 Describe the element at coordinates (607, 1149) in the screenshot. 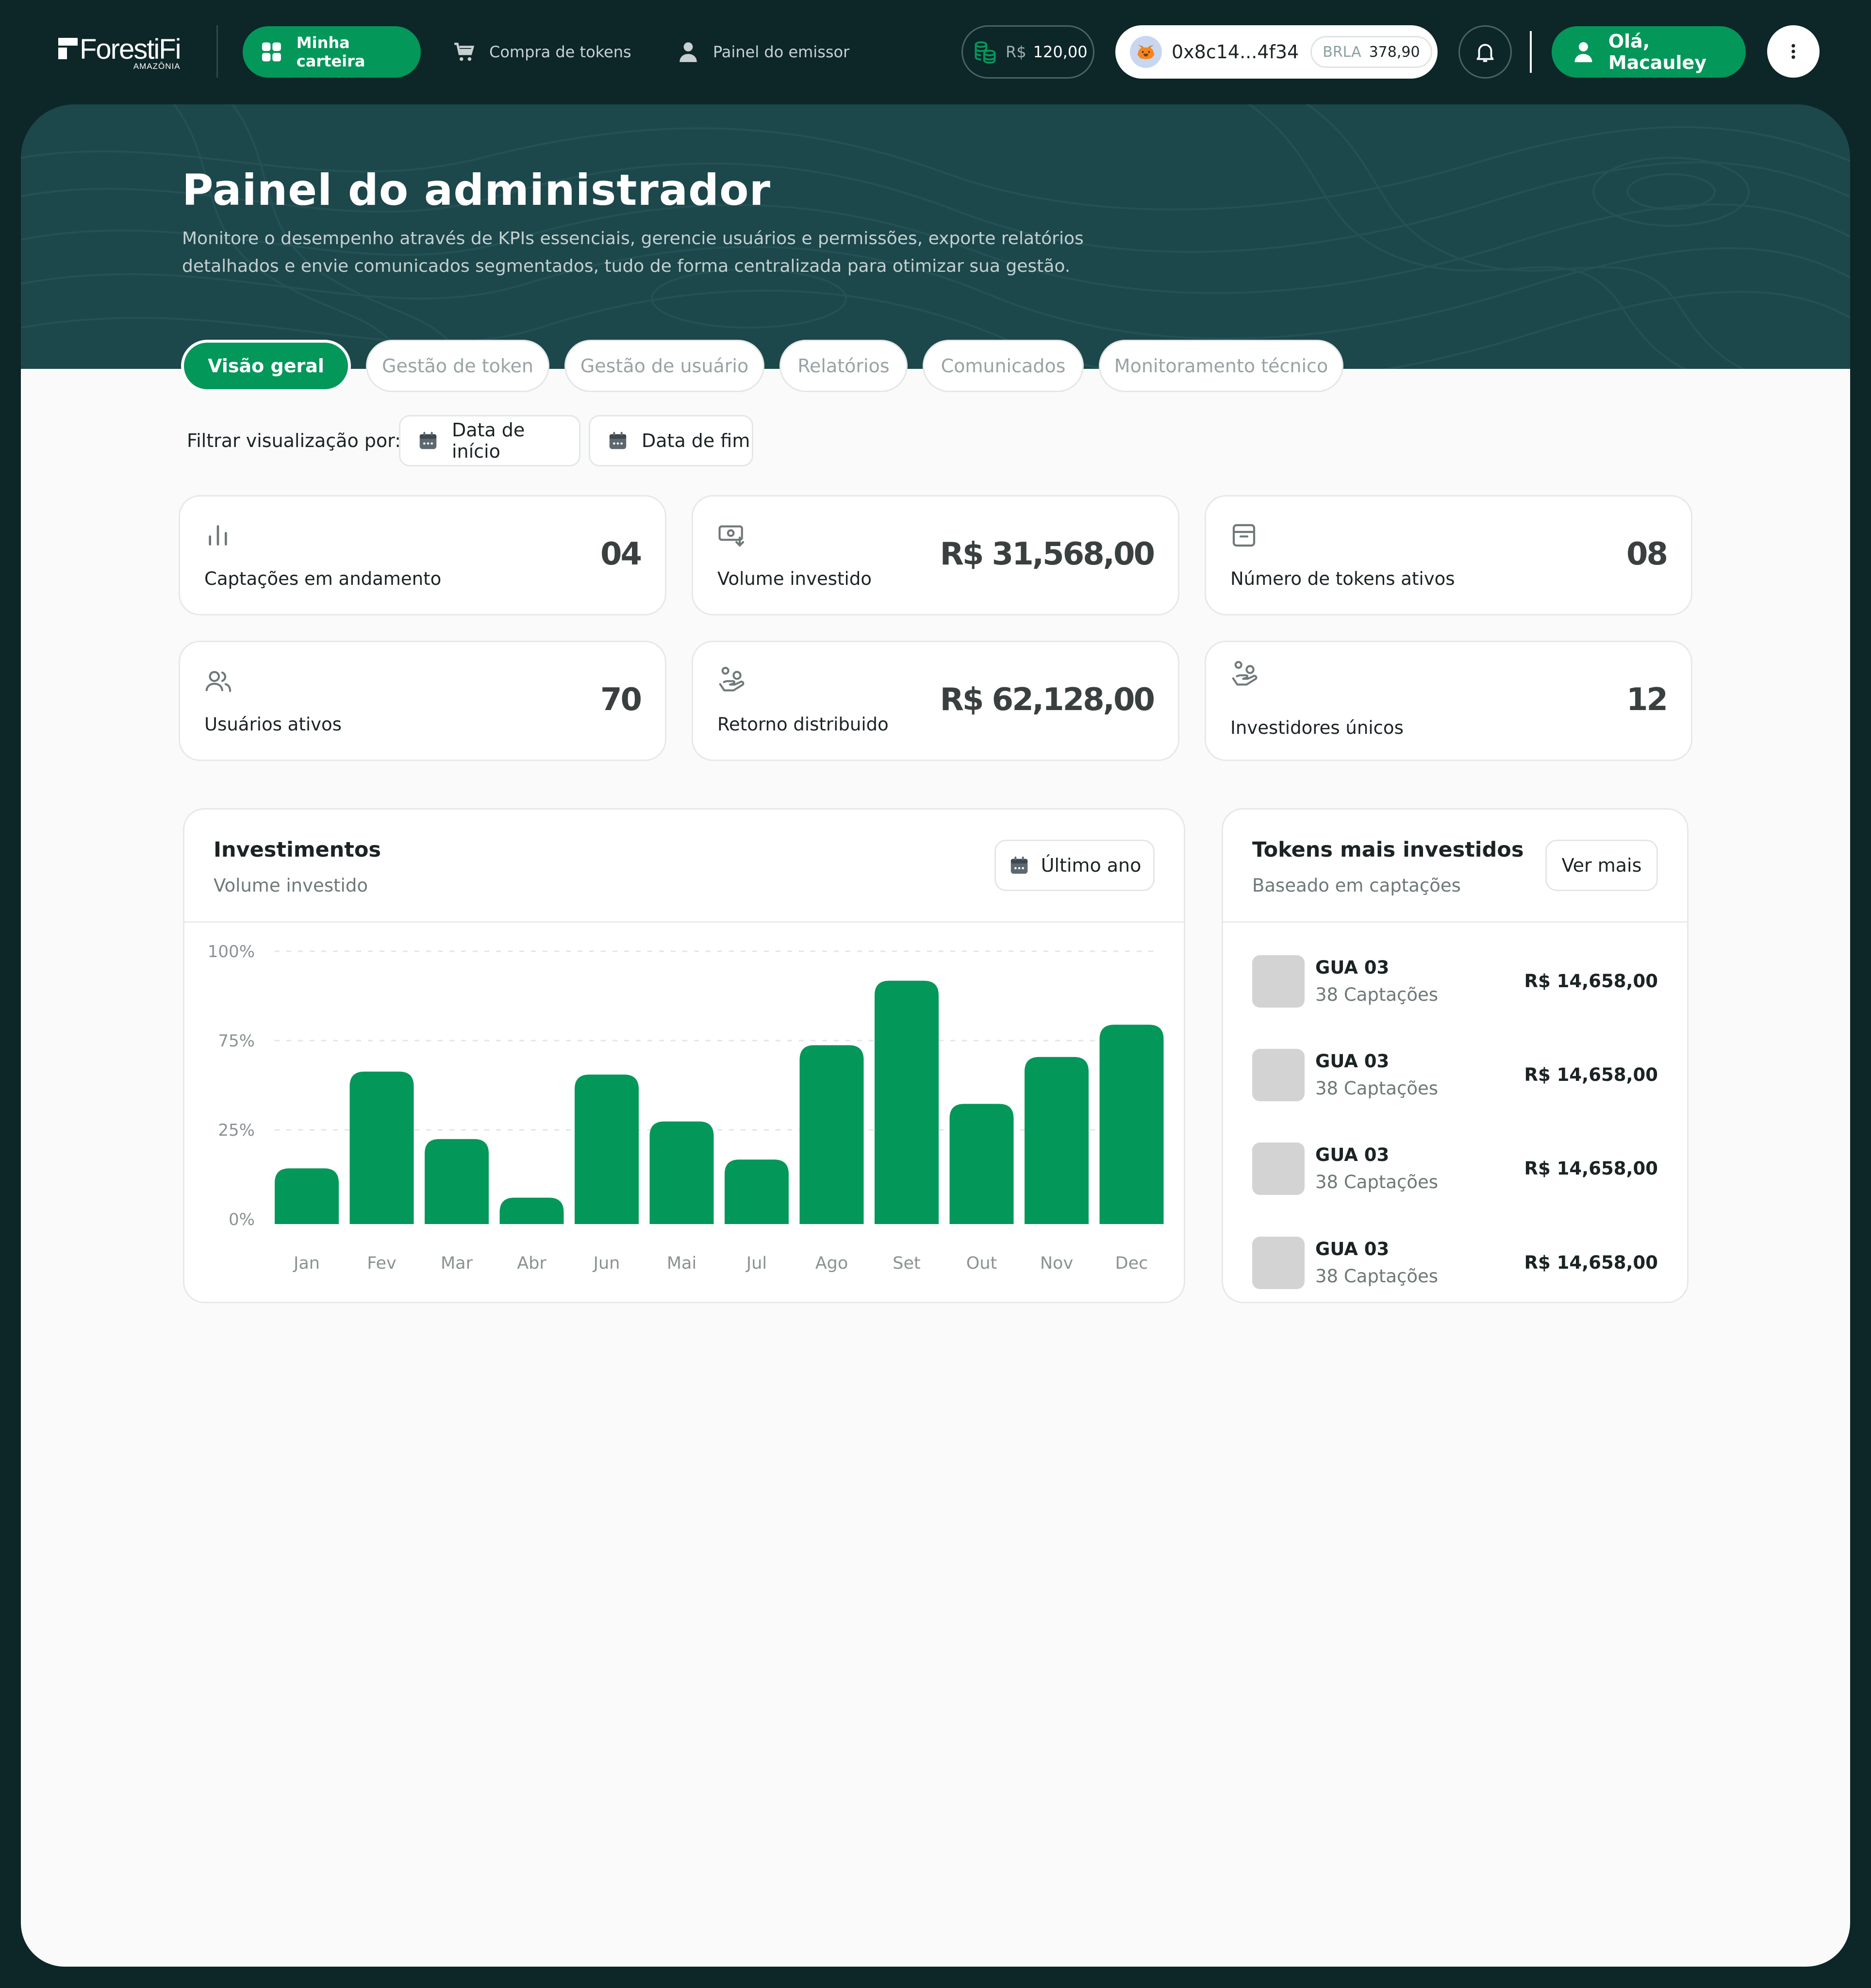

I see `bar-jun` at that location.